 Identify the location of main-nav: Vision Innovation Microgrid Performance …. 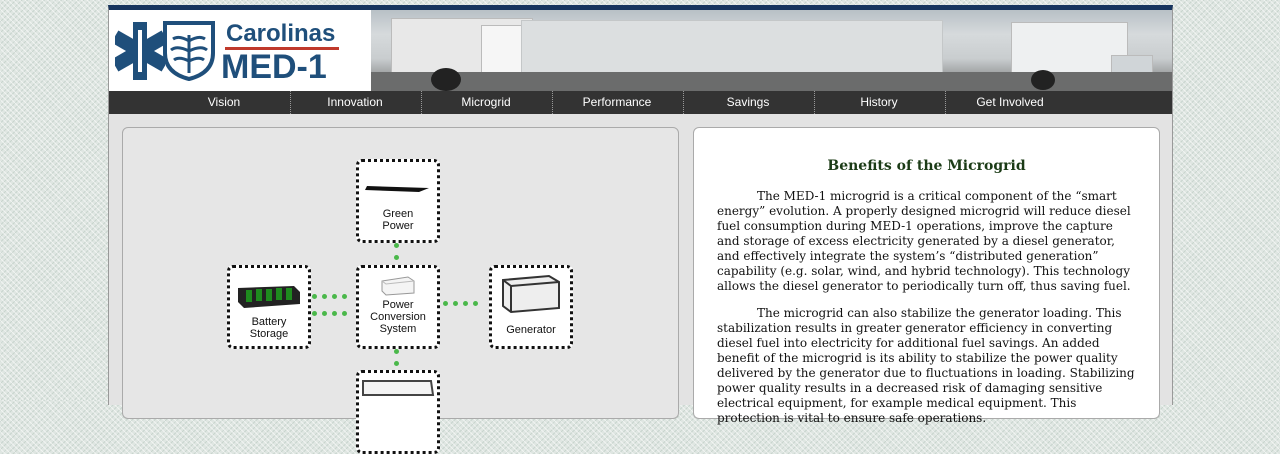
(640, 102).